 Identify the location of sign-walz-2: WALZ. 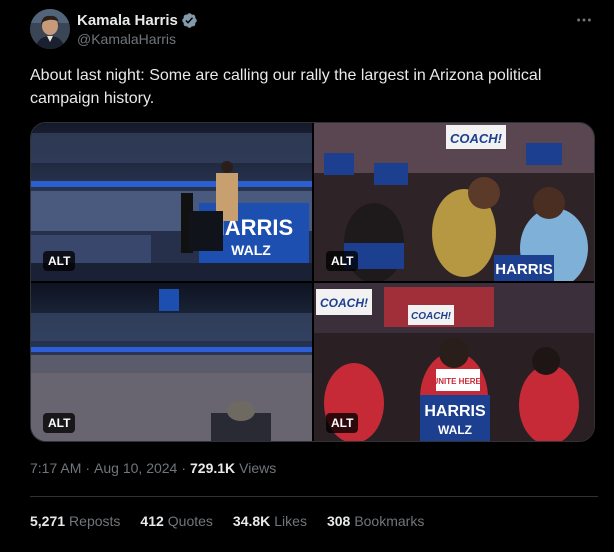
(455, 430).